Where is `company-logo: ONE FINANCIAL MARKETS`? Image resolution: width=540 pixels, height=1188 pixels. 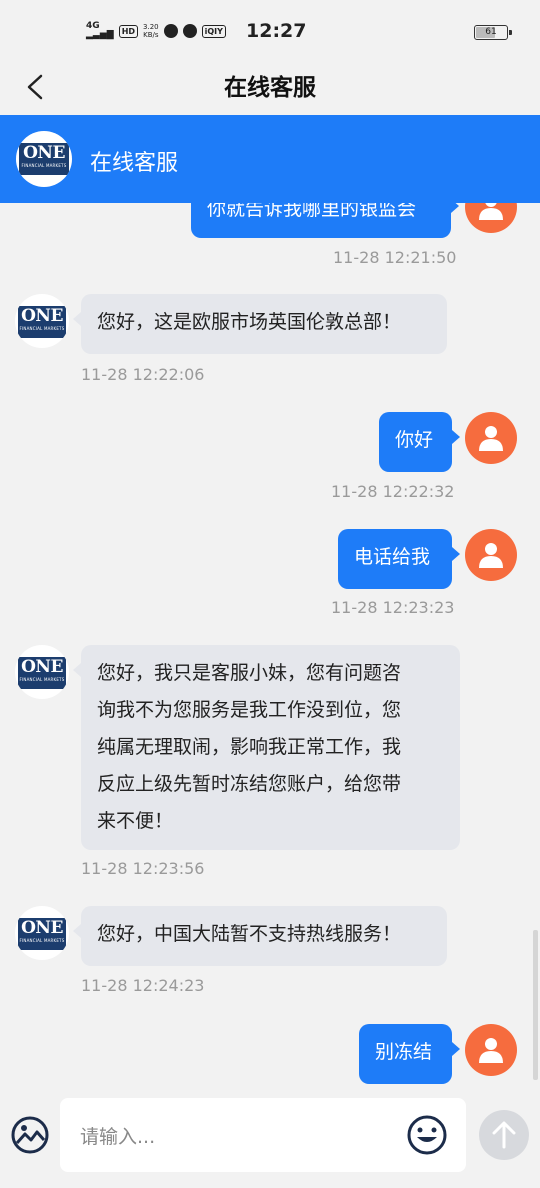 company-logo: ONE FINANCIAL MARKETS is located at coordinates (44, 159).